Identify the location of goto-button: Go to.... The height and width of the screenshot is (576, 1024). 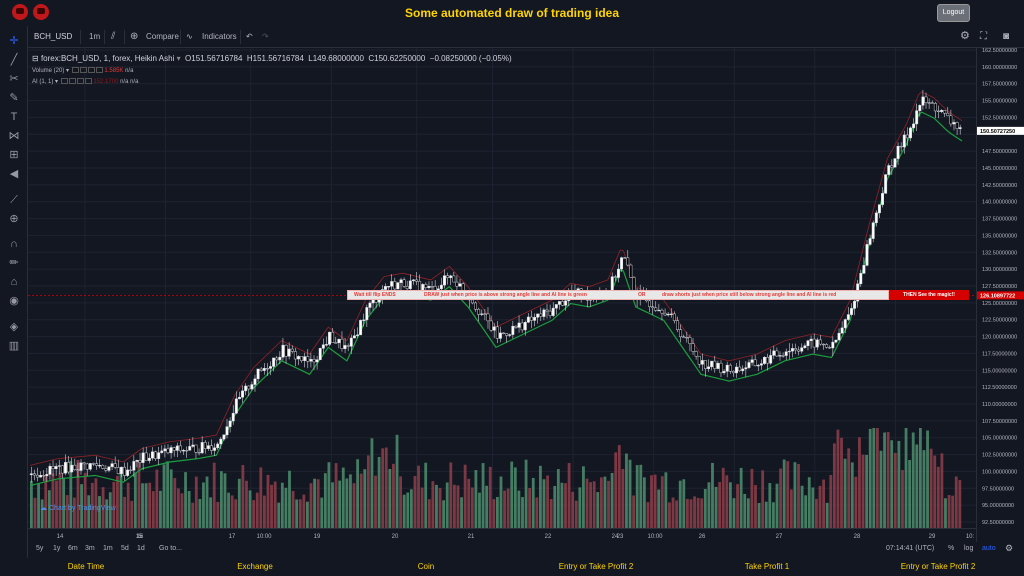
(170, 548).